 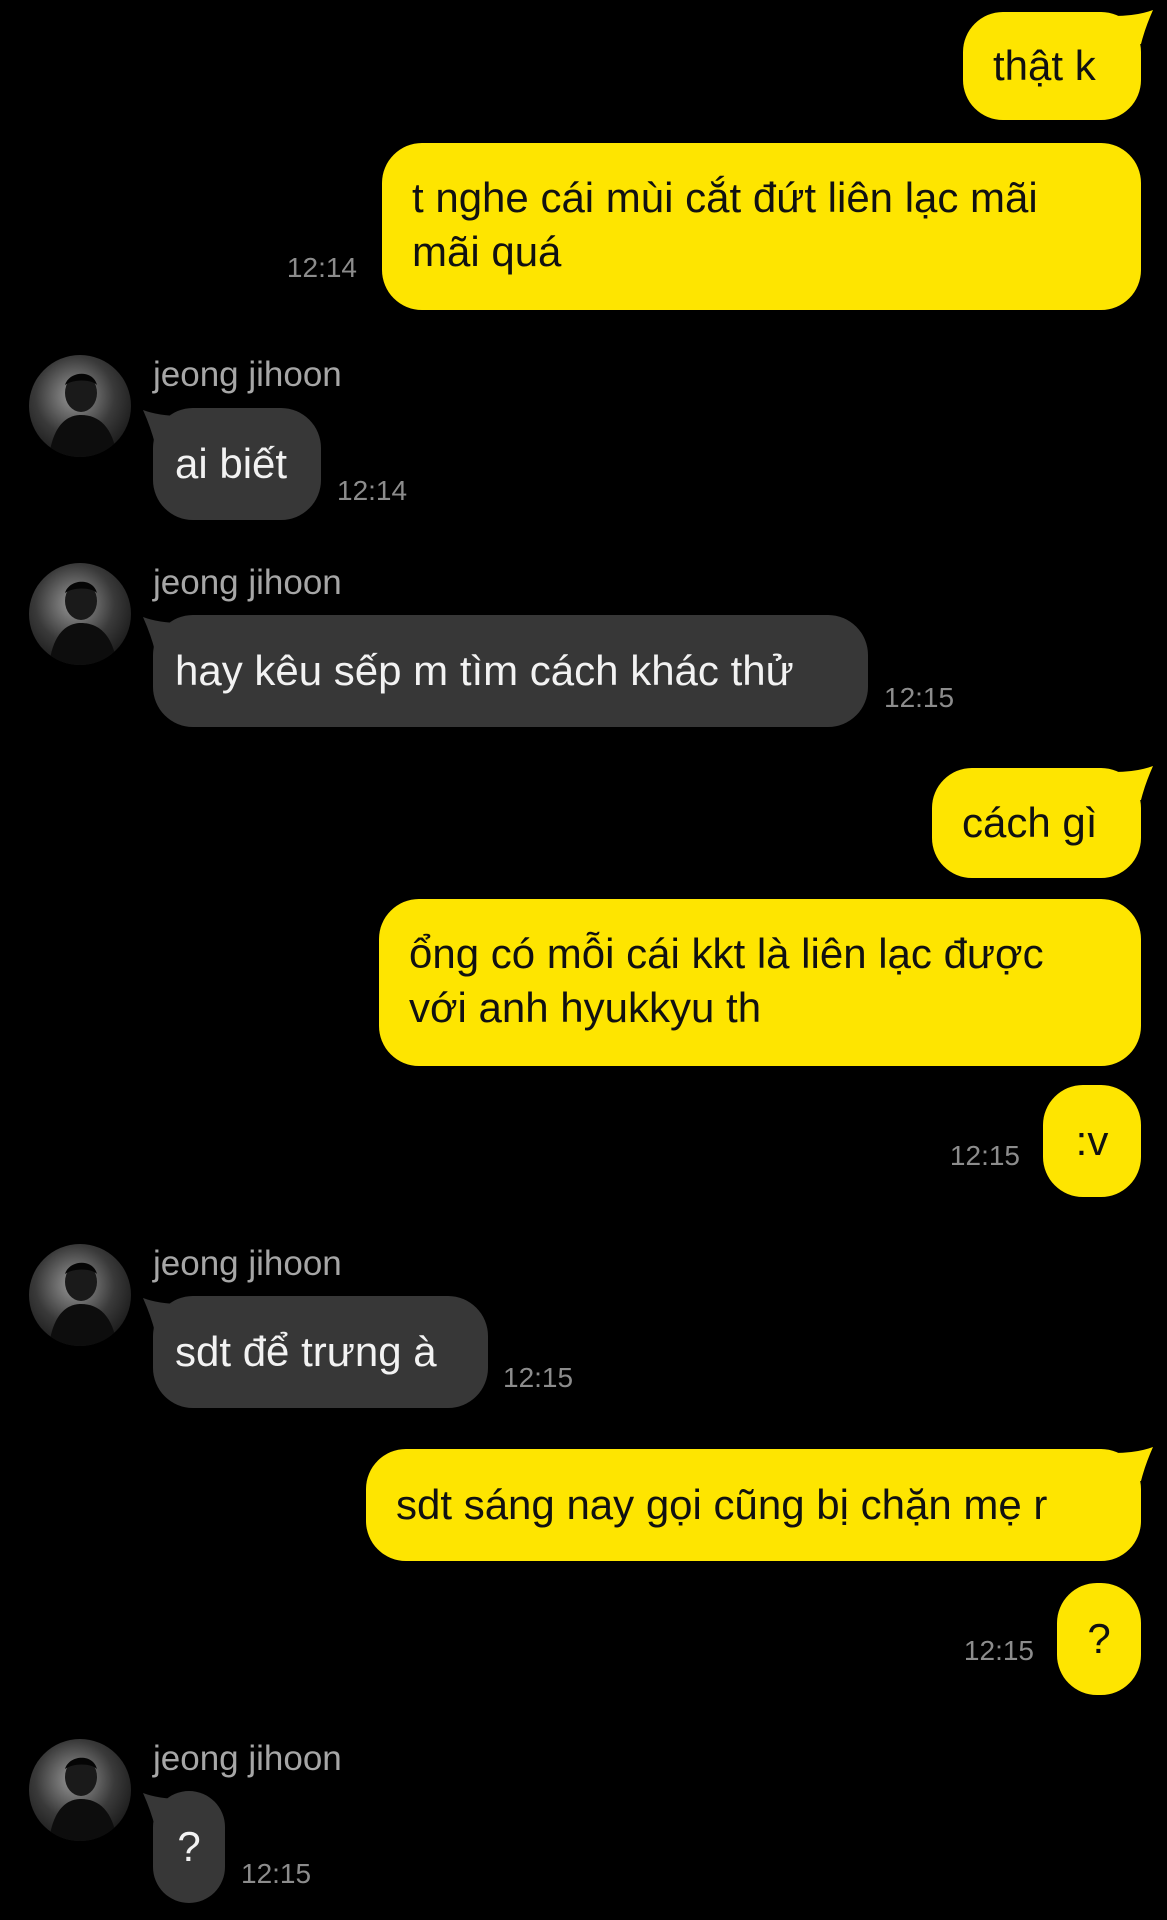 I want to click on message-text: cách gì, so click(x=1030, y=822).